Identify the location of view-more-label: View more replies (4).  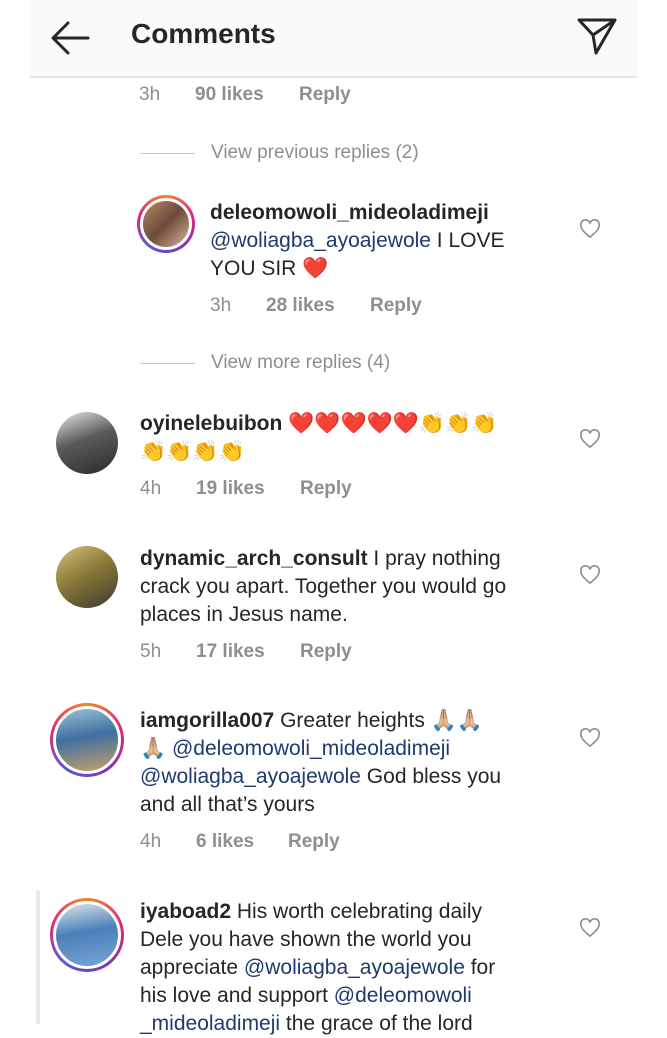
(300, 363).